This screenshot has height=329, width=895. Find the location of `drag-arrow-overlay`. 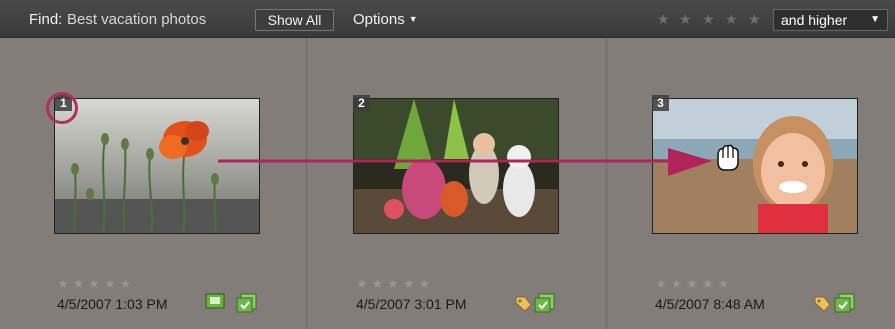

drag-arrow-overlay is located at coordinates (465, 162).